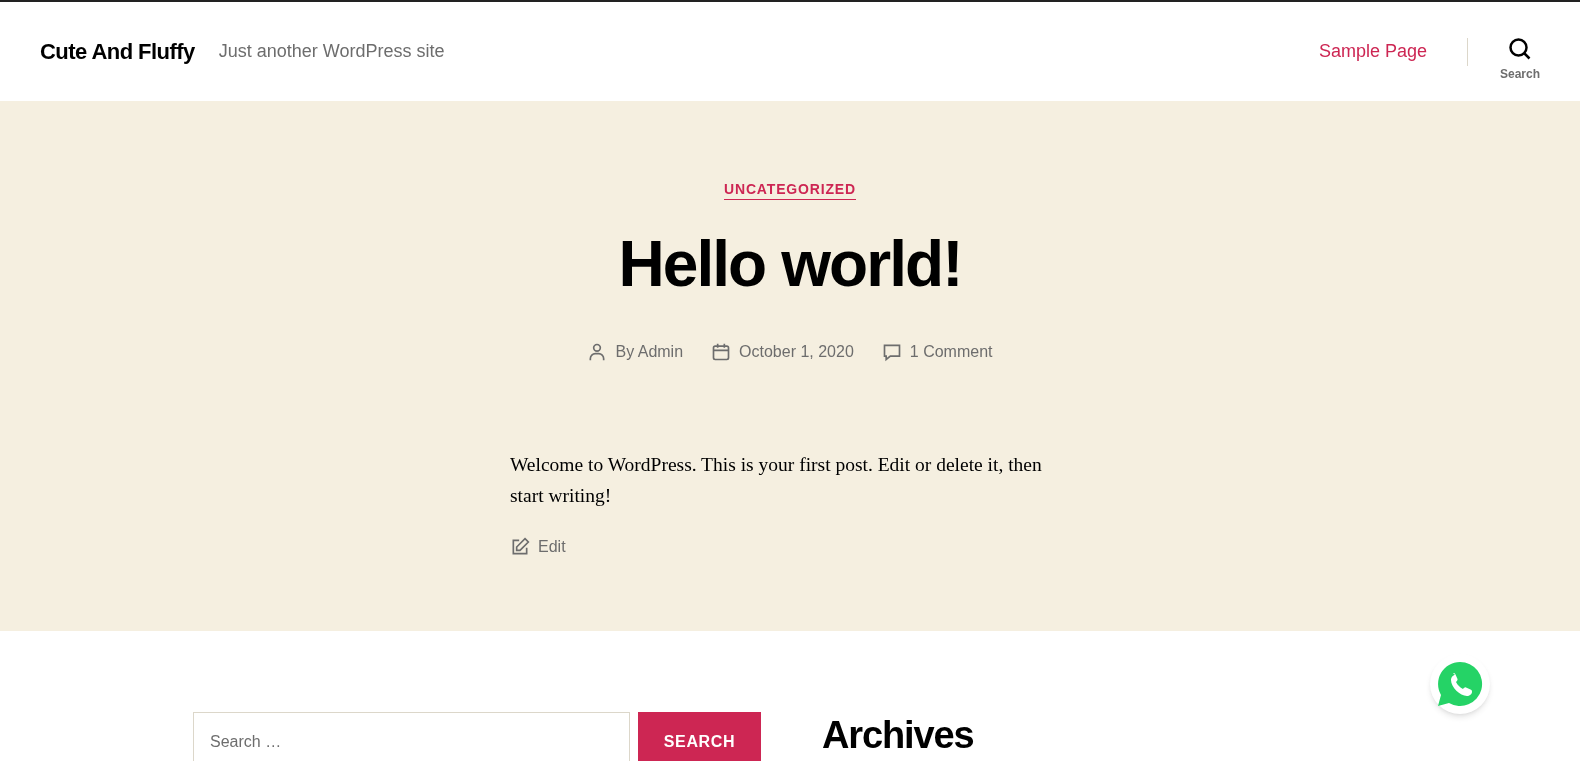 The width and height of the screenshot is (1580, 761). Describe the element at coordinates (776, 480) in the screenshot. I see `post-body: Welcome to WordPress. This is your first post. Edit or delete it, then start writing!` at that location.